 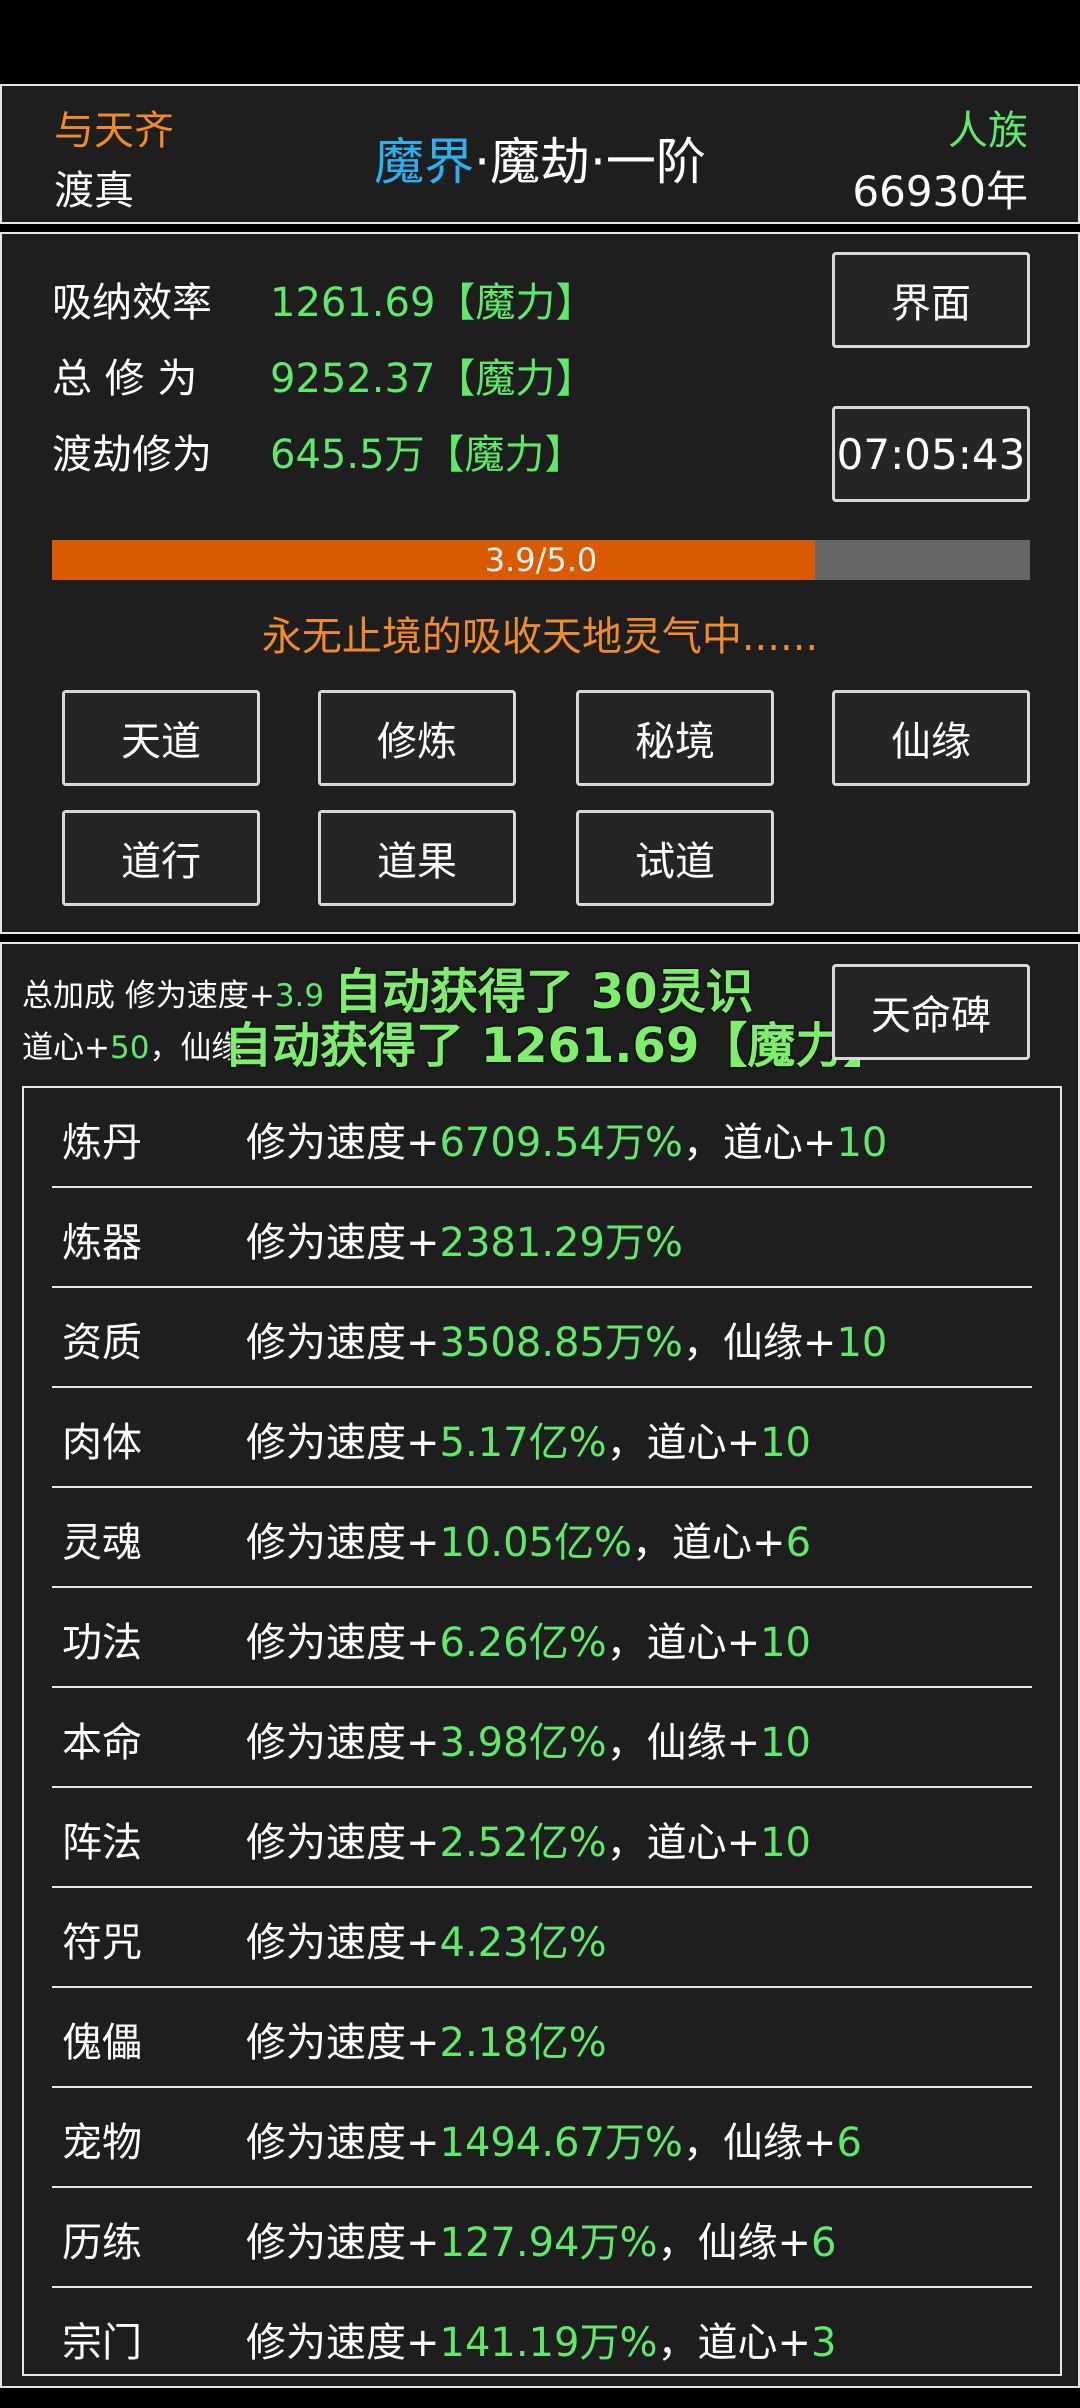 I want to click on table-row: 功法 修为速度+6.26亿%，道心+10, so click(x=542, y=1638).